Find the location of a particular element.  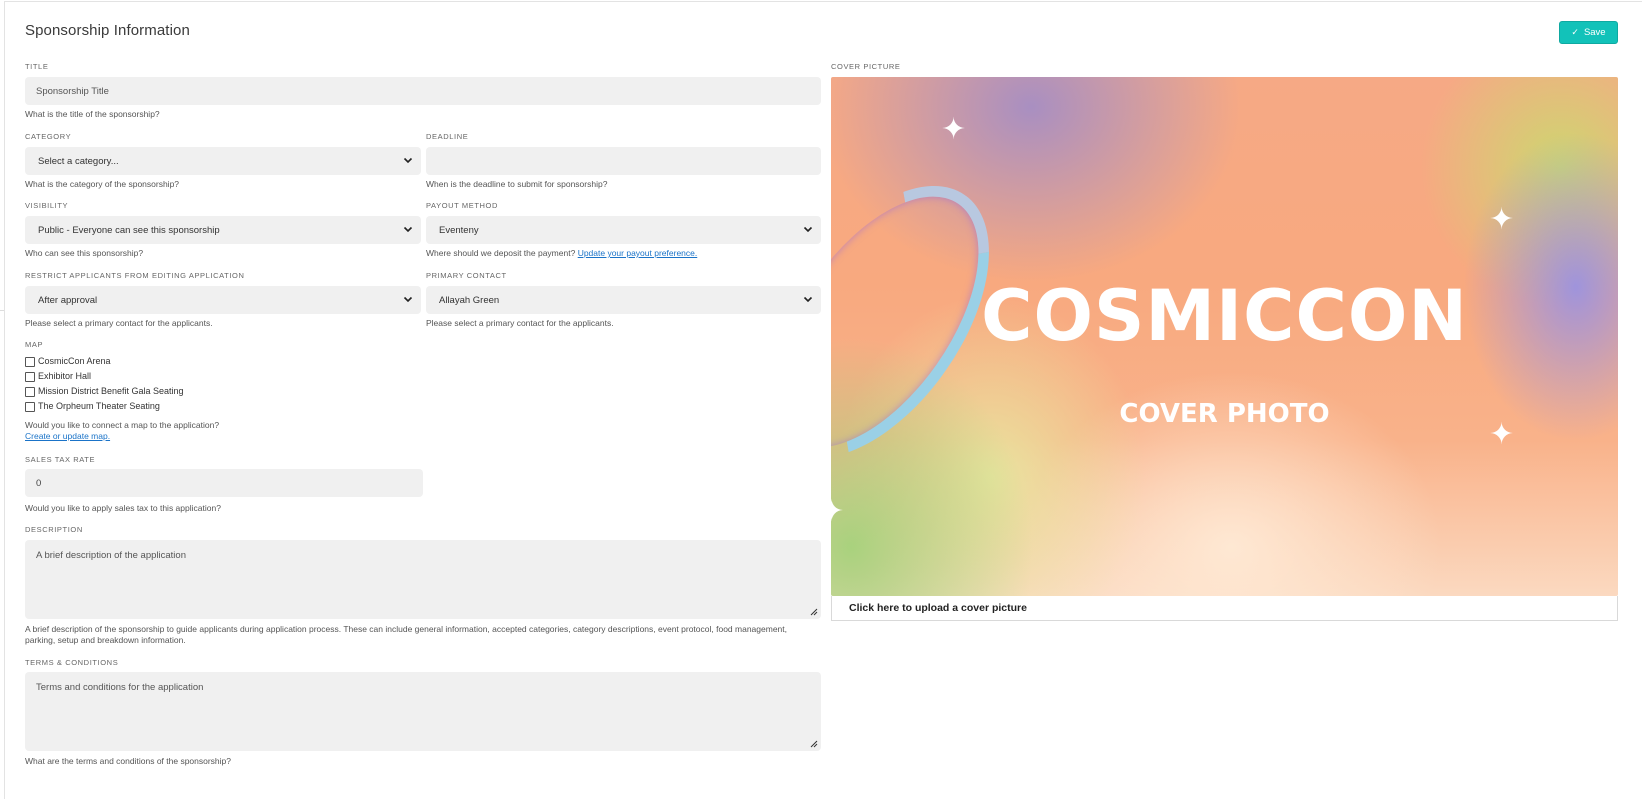

map-option-label: CosmicCon Arena is located at coordinates (74, 361).